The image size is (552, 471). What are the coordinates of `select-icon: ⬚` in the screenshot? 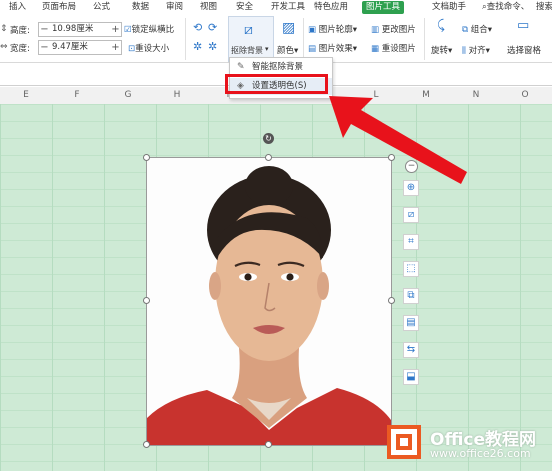 It's located at (411, 269).